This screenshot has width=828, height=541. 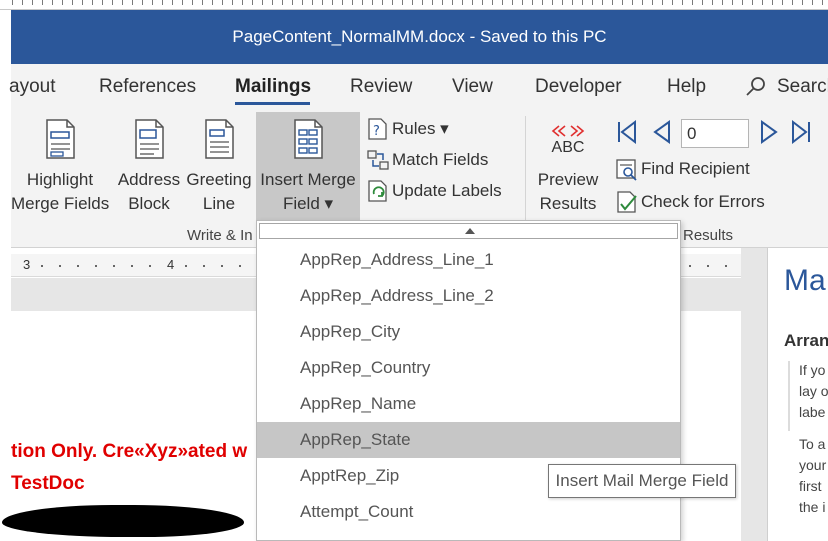 I want to click on tab-review: Review, so click(x=381, y=87).